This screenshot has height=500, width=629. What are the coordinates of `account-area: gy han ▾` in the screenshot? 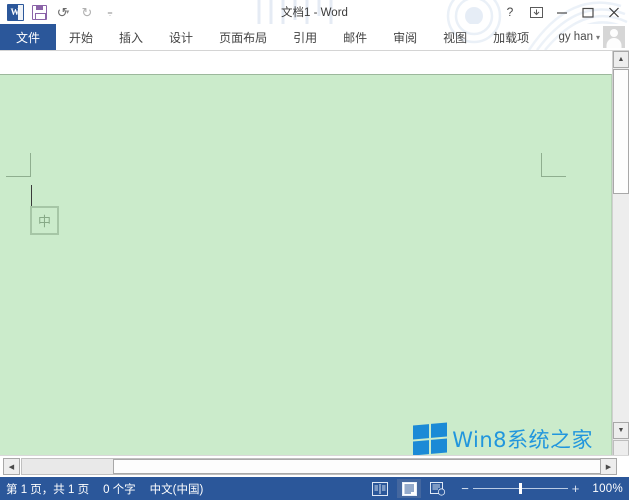 It's located at (591, 37).